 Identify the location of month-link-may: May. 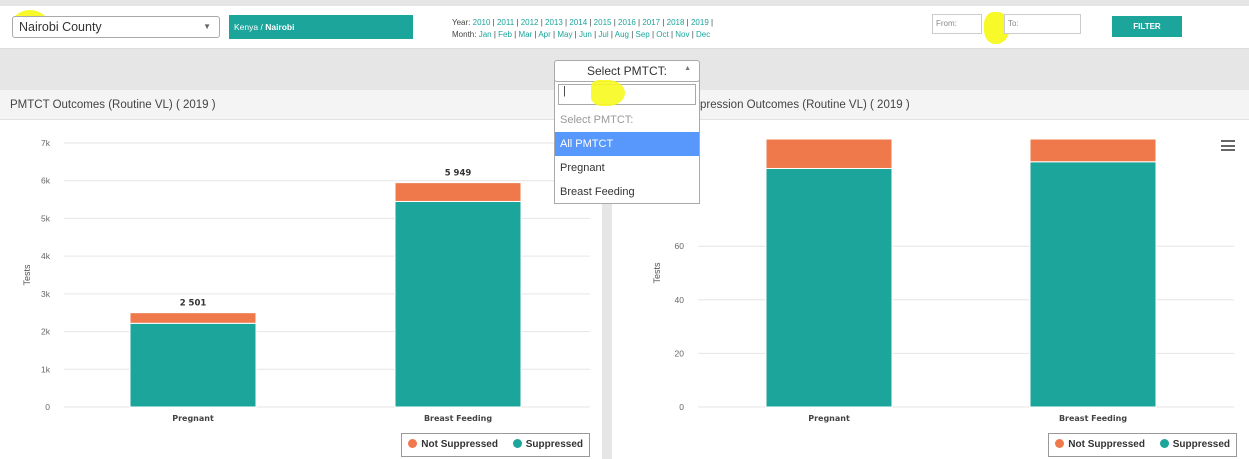
(564, 34).